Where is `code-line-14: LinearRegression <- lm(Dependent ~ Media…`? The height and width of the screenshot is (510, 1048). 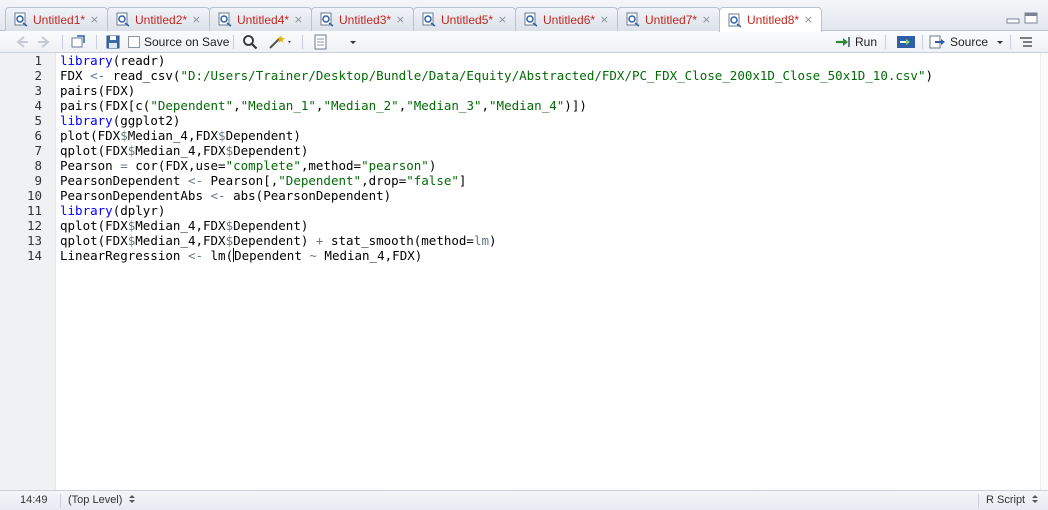 code-line-14: LinearRegression <- lm(Dependent ~ Media… is located at coordinates (241, 255).